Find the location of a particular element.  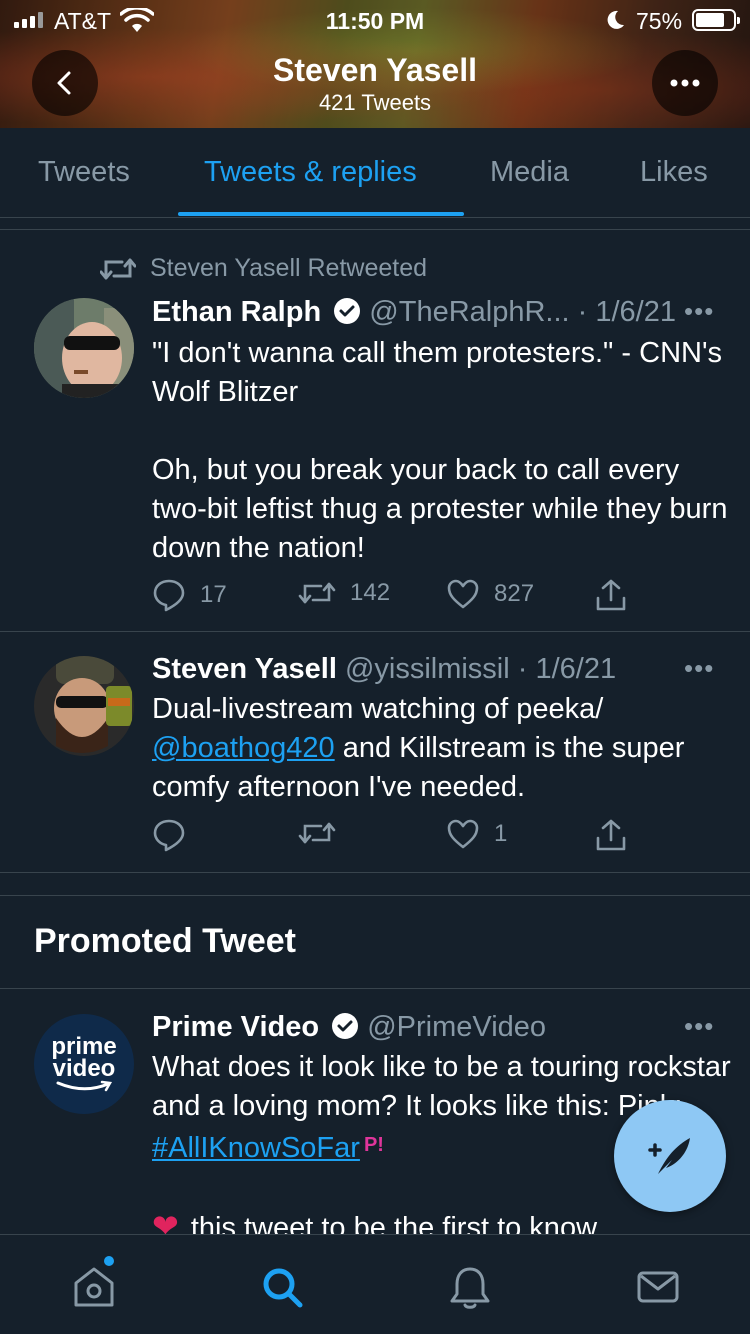

hashtag-emoji-icon: P! is located at coordinates (373, 1145).